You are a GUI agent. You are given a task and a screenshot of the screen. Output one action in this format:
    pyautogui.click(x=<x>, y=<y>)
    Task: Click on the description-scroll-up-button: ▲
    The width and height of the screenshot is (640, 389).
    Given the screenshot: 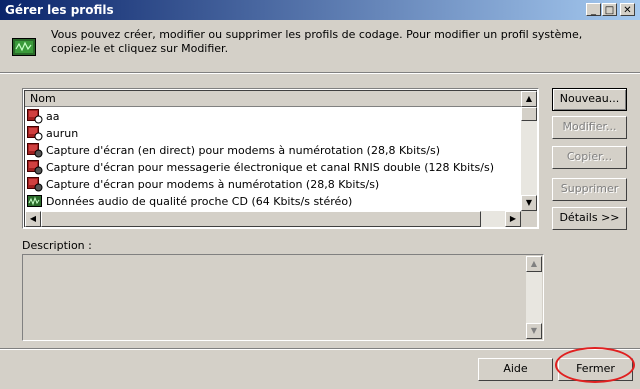 What is the action you would take?
    pyautogui.click(x=534, y=264)
    